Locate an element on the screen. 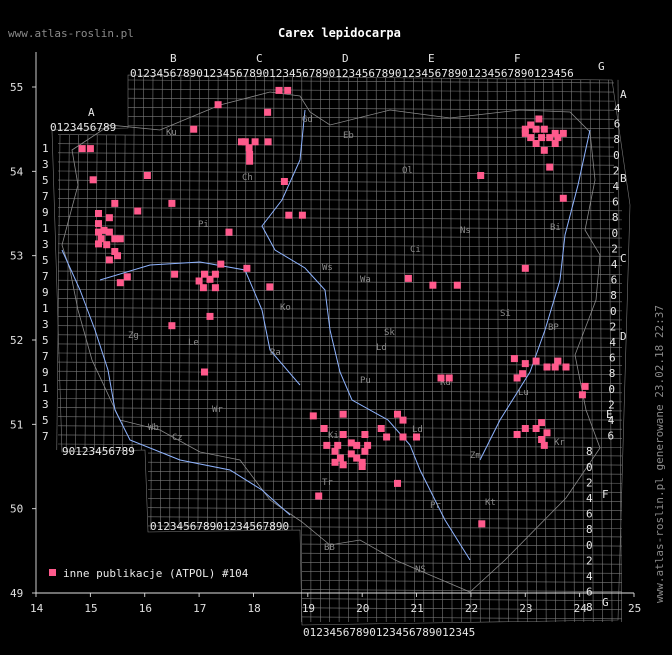 The width and height of the screenshot is (672, 655). region-code: Tr is located at coordinates (327, 483).